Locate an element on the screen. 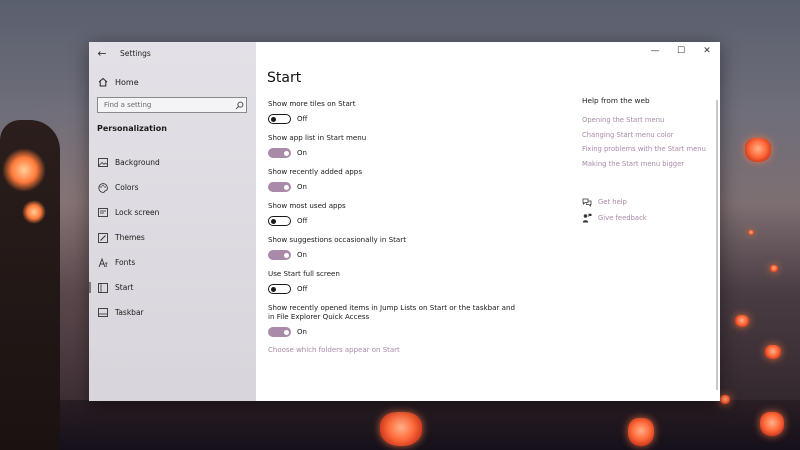  palette-icon is located at coordinates (103, 187).